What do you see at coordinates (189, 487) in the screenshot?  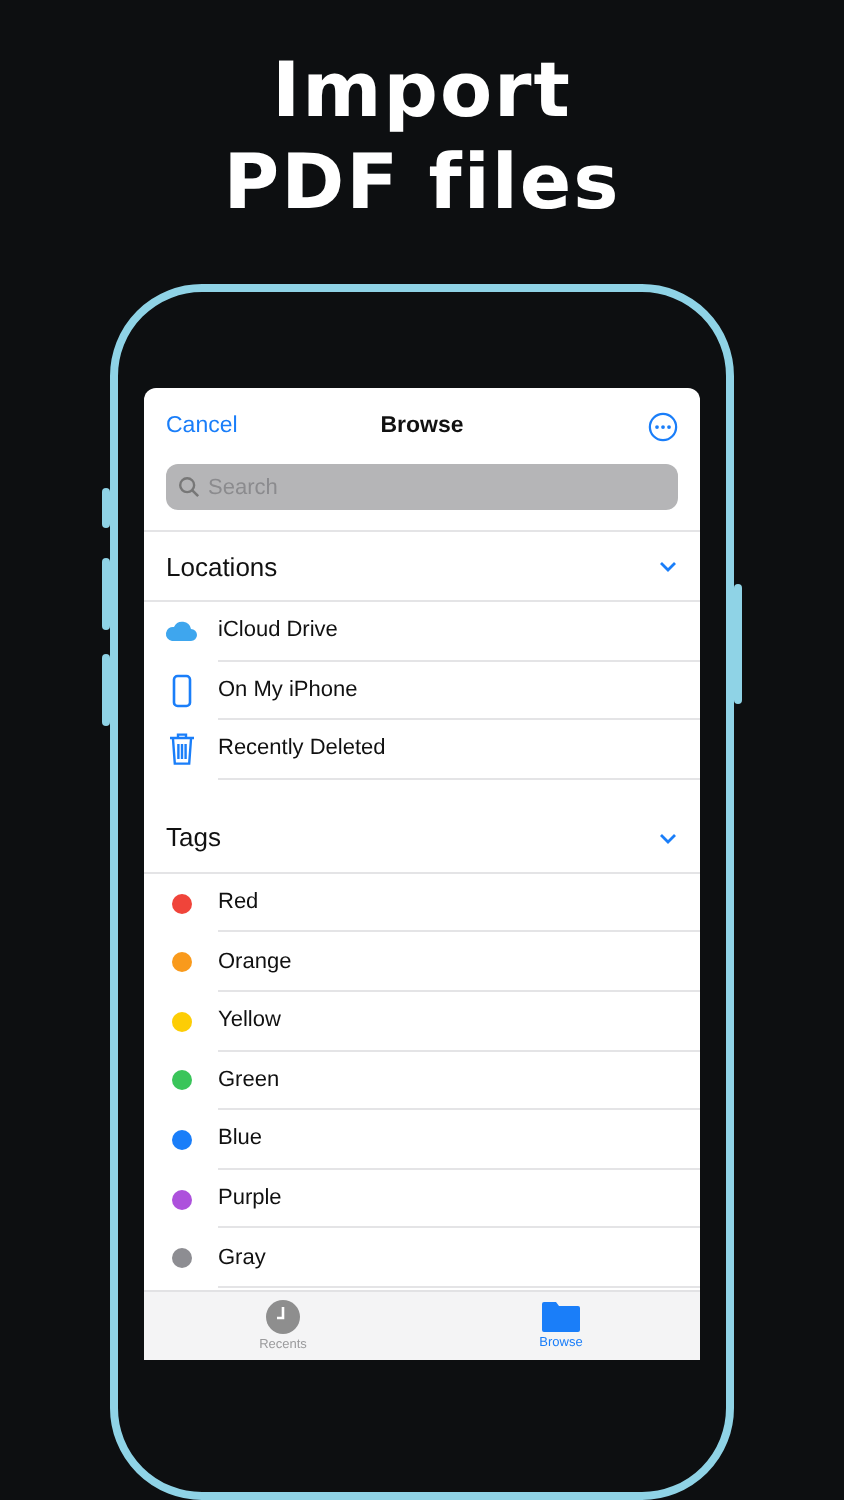 I see `search-icon` at bounding box center [189, 487].